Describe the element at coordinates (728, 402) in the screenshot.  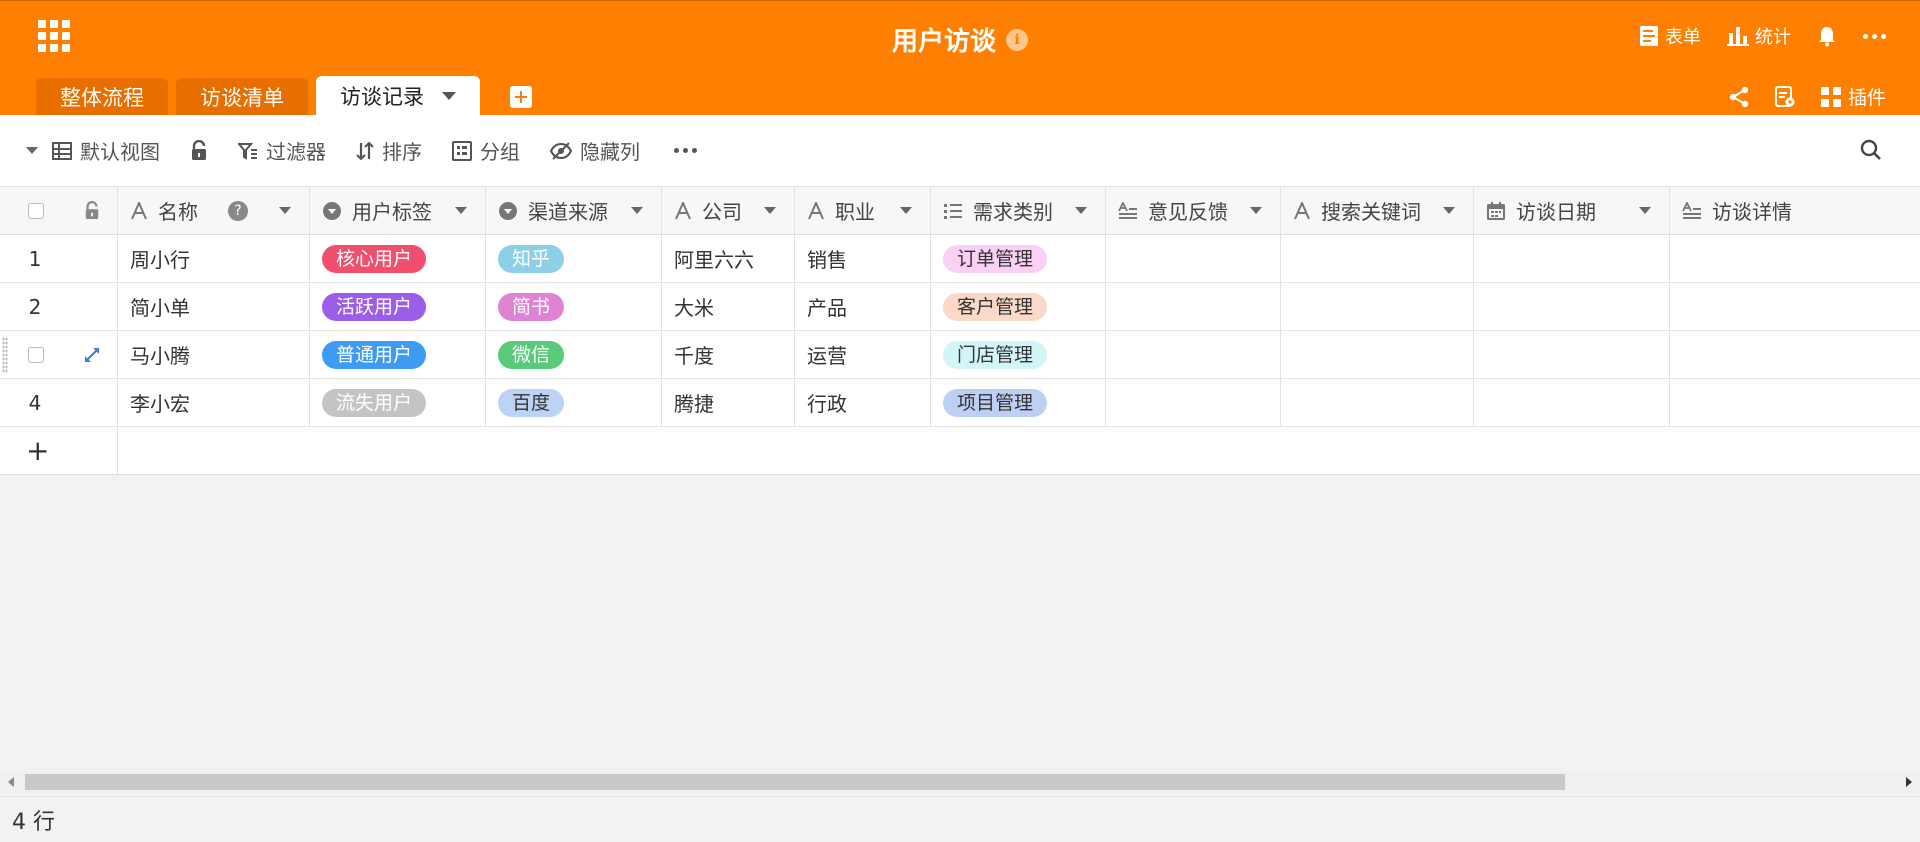
I see `cell-company: 腾捷` at that location.